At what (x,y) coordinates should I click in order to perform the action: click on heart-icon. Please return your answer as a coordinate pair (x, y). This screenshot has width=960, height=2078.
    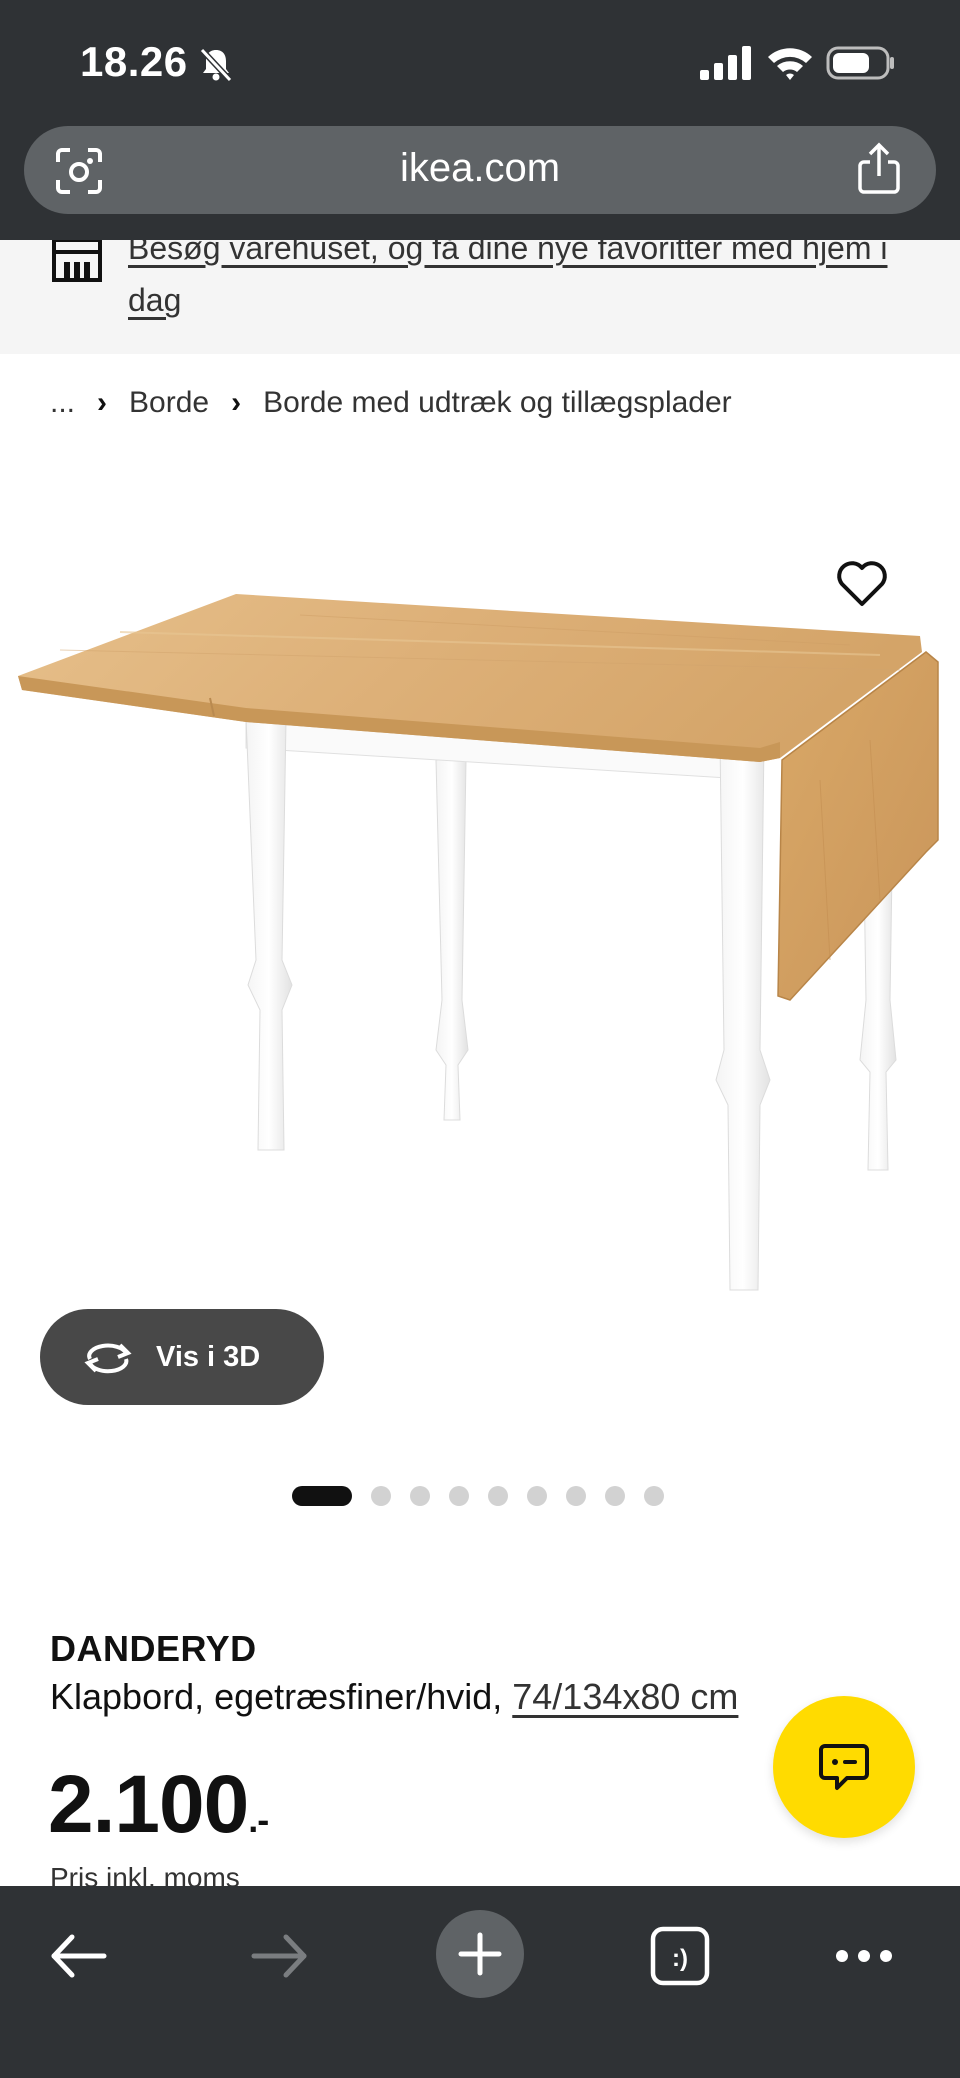
    Looking at the image, I should click on (862, 584).